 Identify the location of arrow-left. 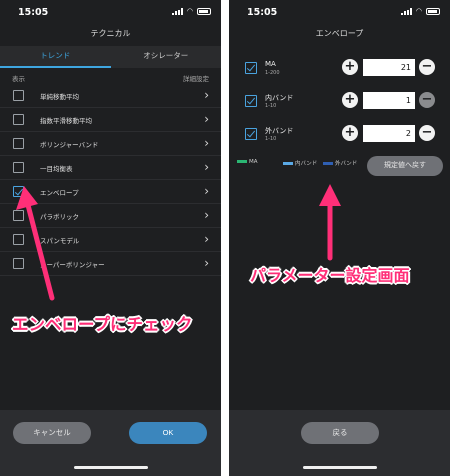
(35, 243).